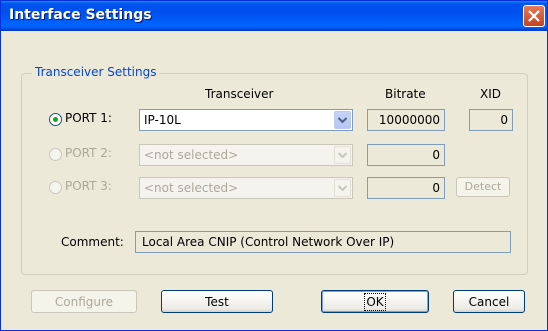  I want to click on bitrate-column-header: Bitrate, so click(405, 94).